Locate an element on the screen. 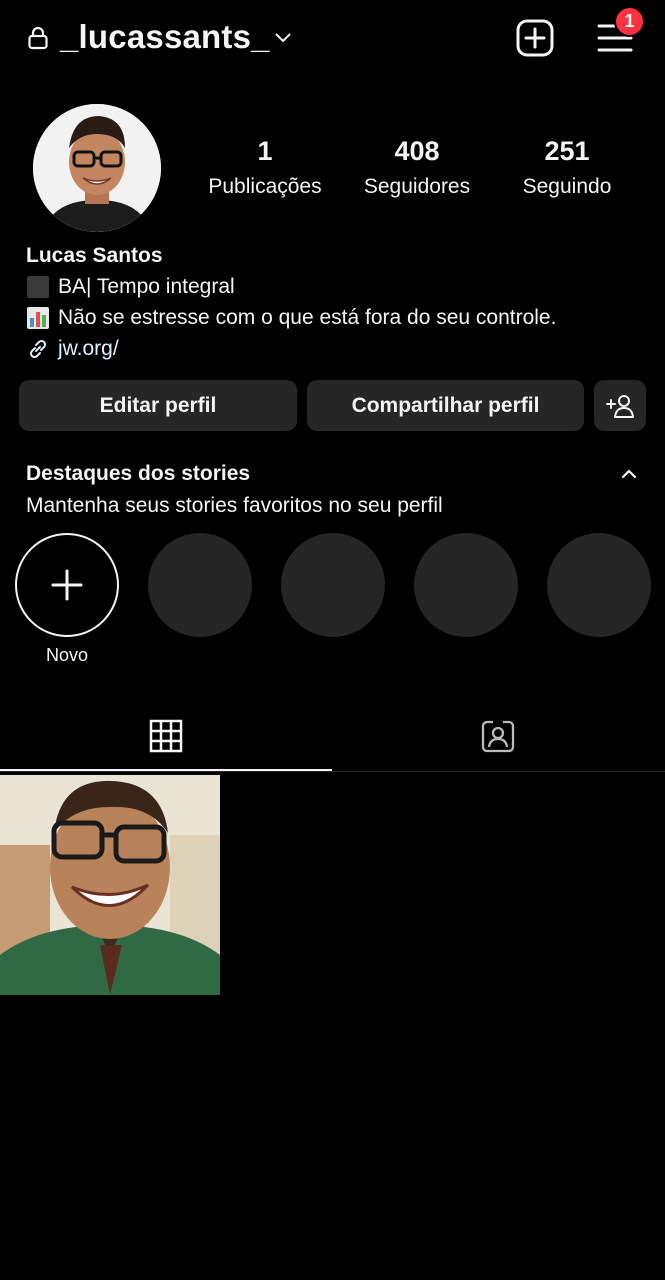 This screenshot has height=1280, width=665. avatar is located at coordinates (97, 168).